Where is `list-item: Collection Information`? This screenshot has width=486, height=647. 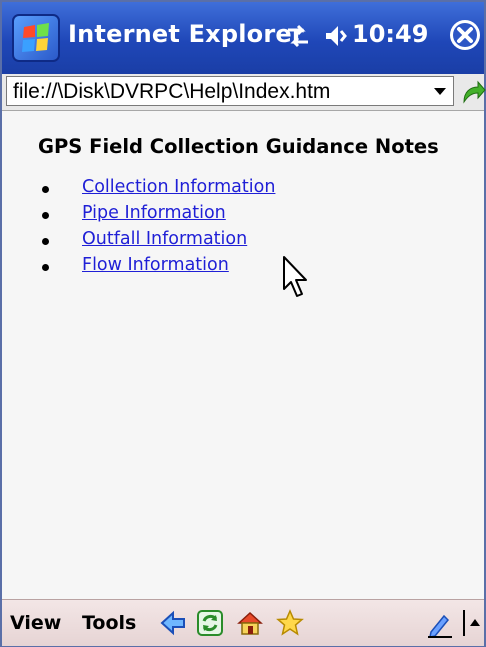 list-item: Collection Information is located at coordinates (158, 190).